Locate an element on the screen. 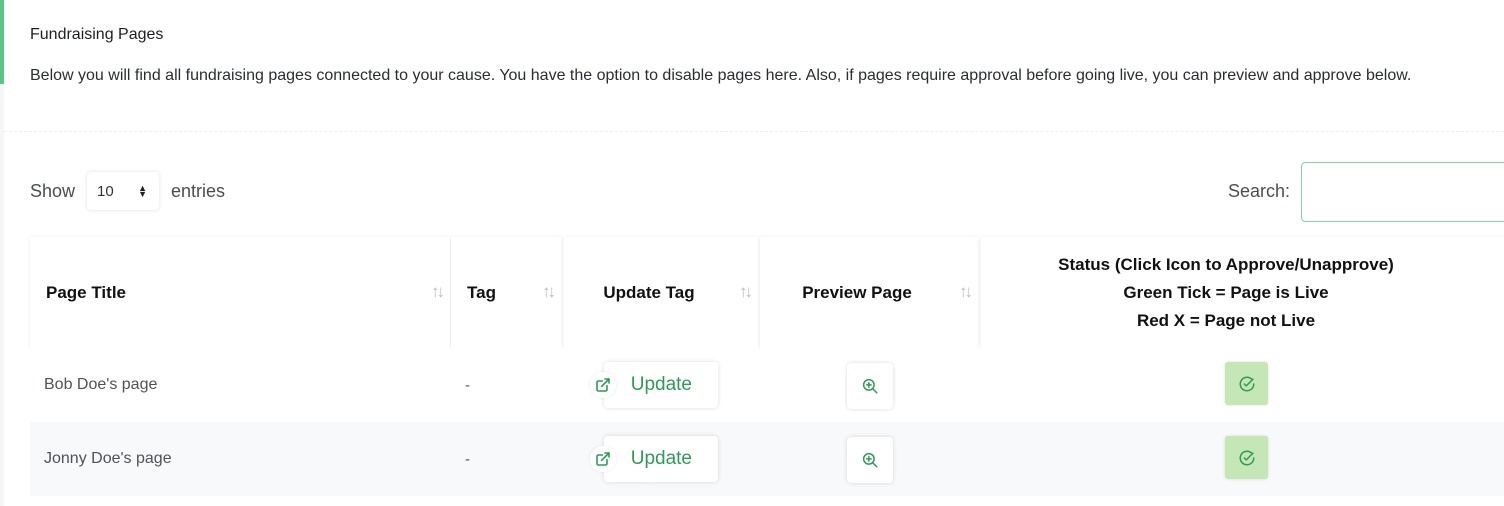  column-header-page-title: Page Title ↑↓ is located at coordinates (240, 292).